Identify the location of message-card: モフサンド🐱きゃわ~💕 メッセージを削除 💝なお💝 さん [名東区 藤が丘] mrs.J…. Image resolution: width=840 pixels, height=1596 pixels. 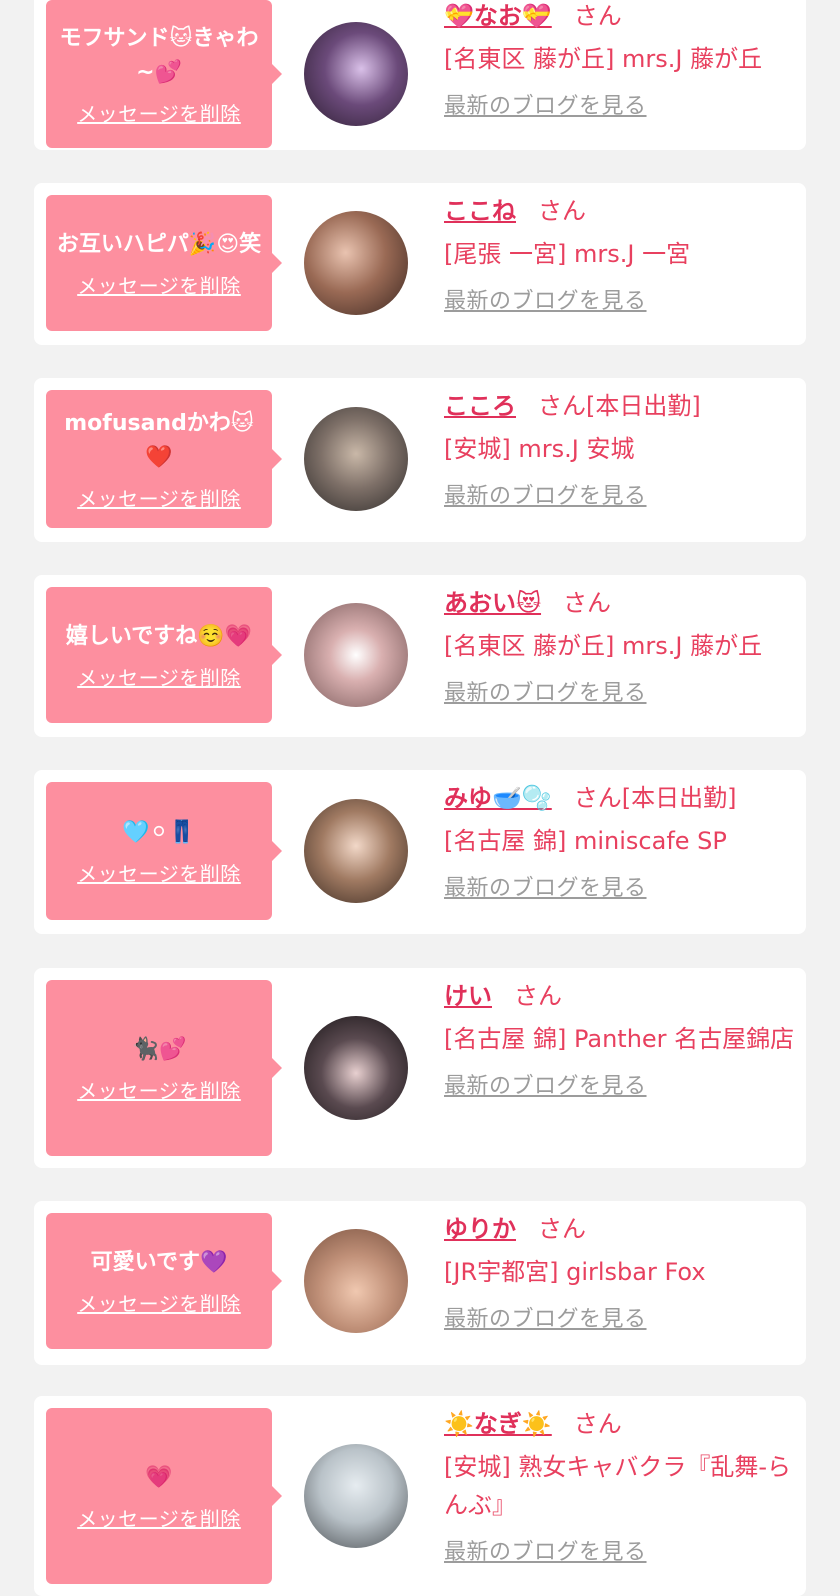
(420, 75).